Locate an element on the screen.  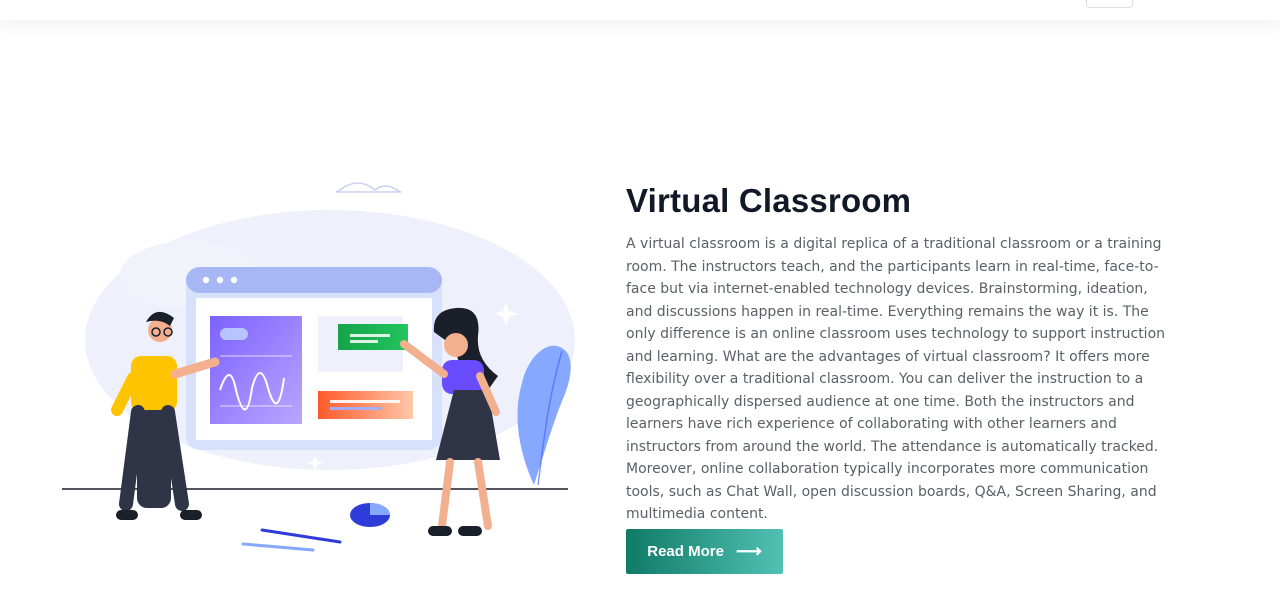
read-more-button: Read More ⟶ is located at coordinates (704, 551).